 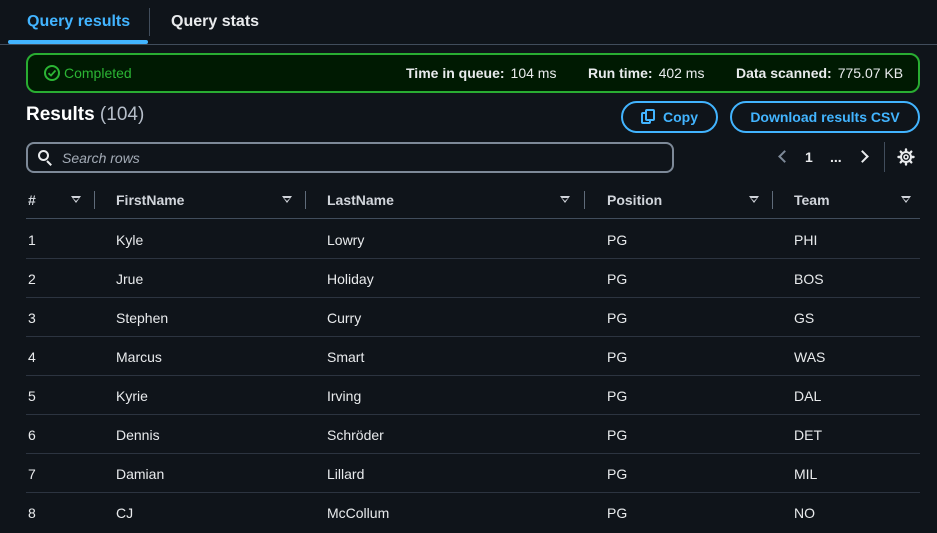 What do you see at coordinates (32, 357) in the screenshot?
I see `cell-index: 4` at bounding box center [32, 357].